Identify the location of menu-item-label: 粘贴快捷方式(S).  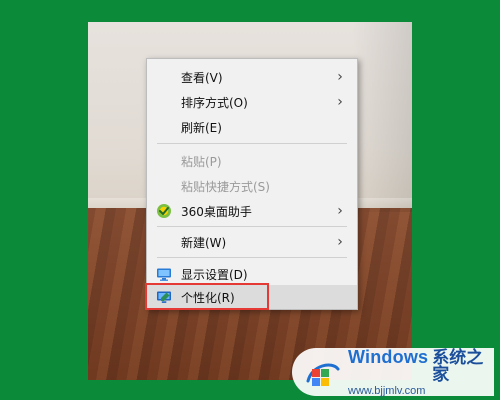
(225, 186).